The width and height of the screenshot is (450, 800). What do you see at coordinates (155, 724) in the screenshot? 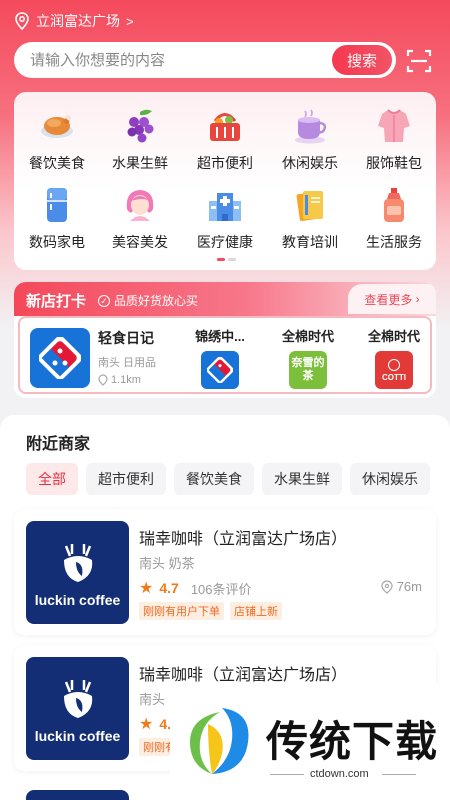
I see `merchant-rating: ★ 4.` at bounding box center [155, 724].